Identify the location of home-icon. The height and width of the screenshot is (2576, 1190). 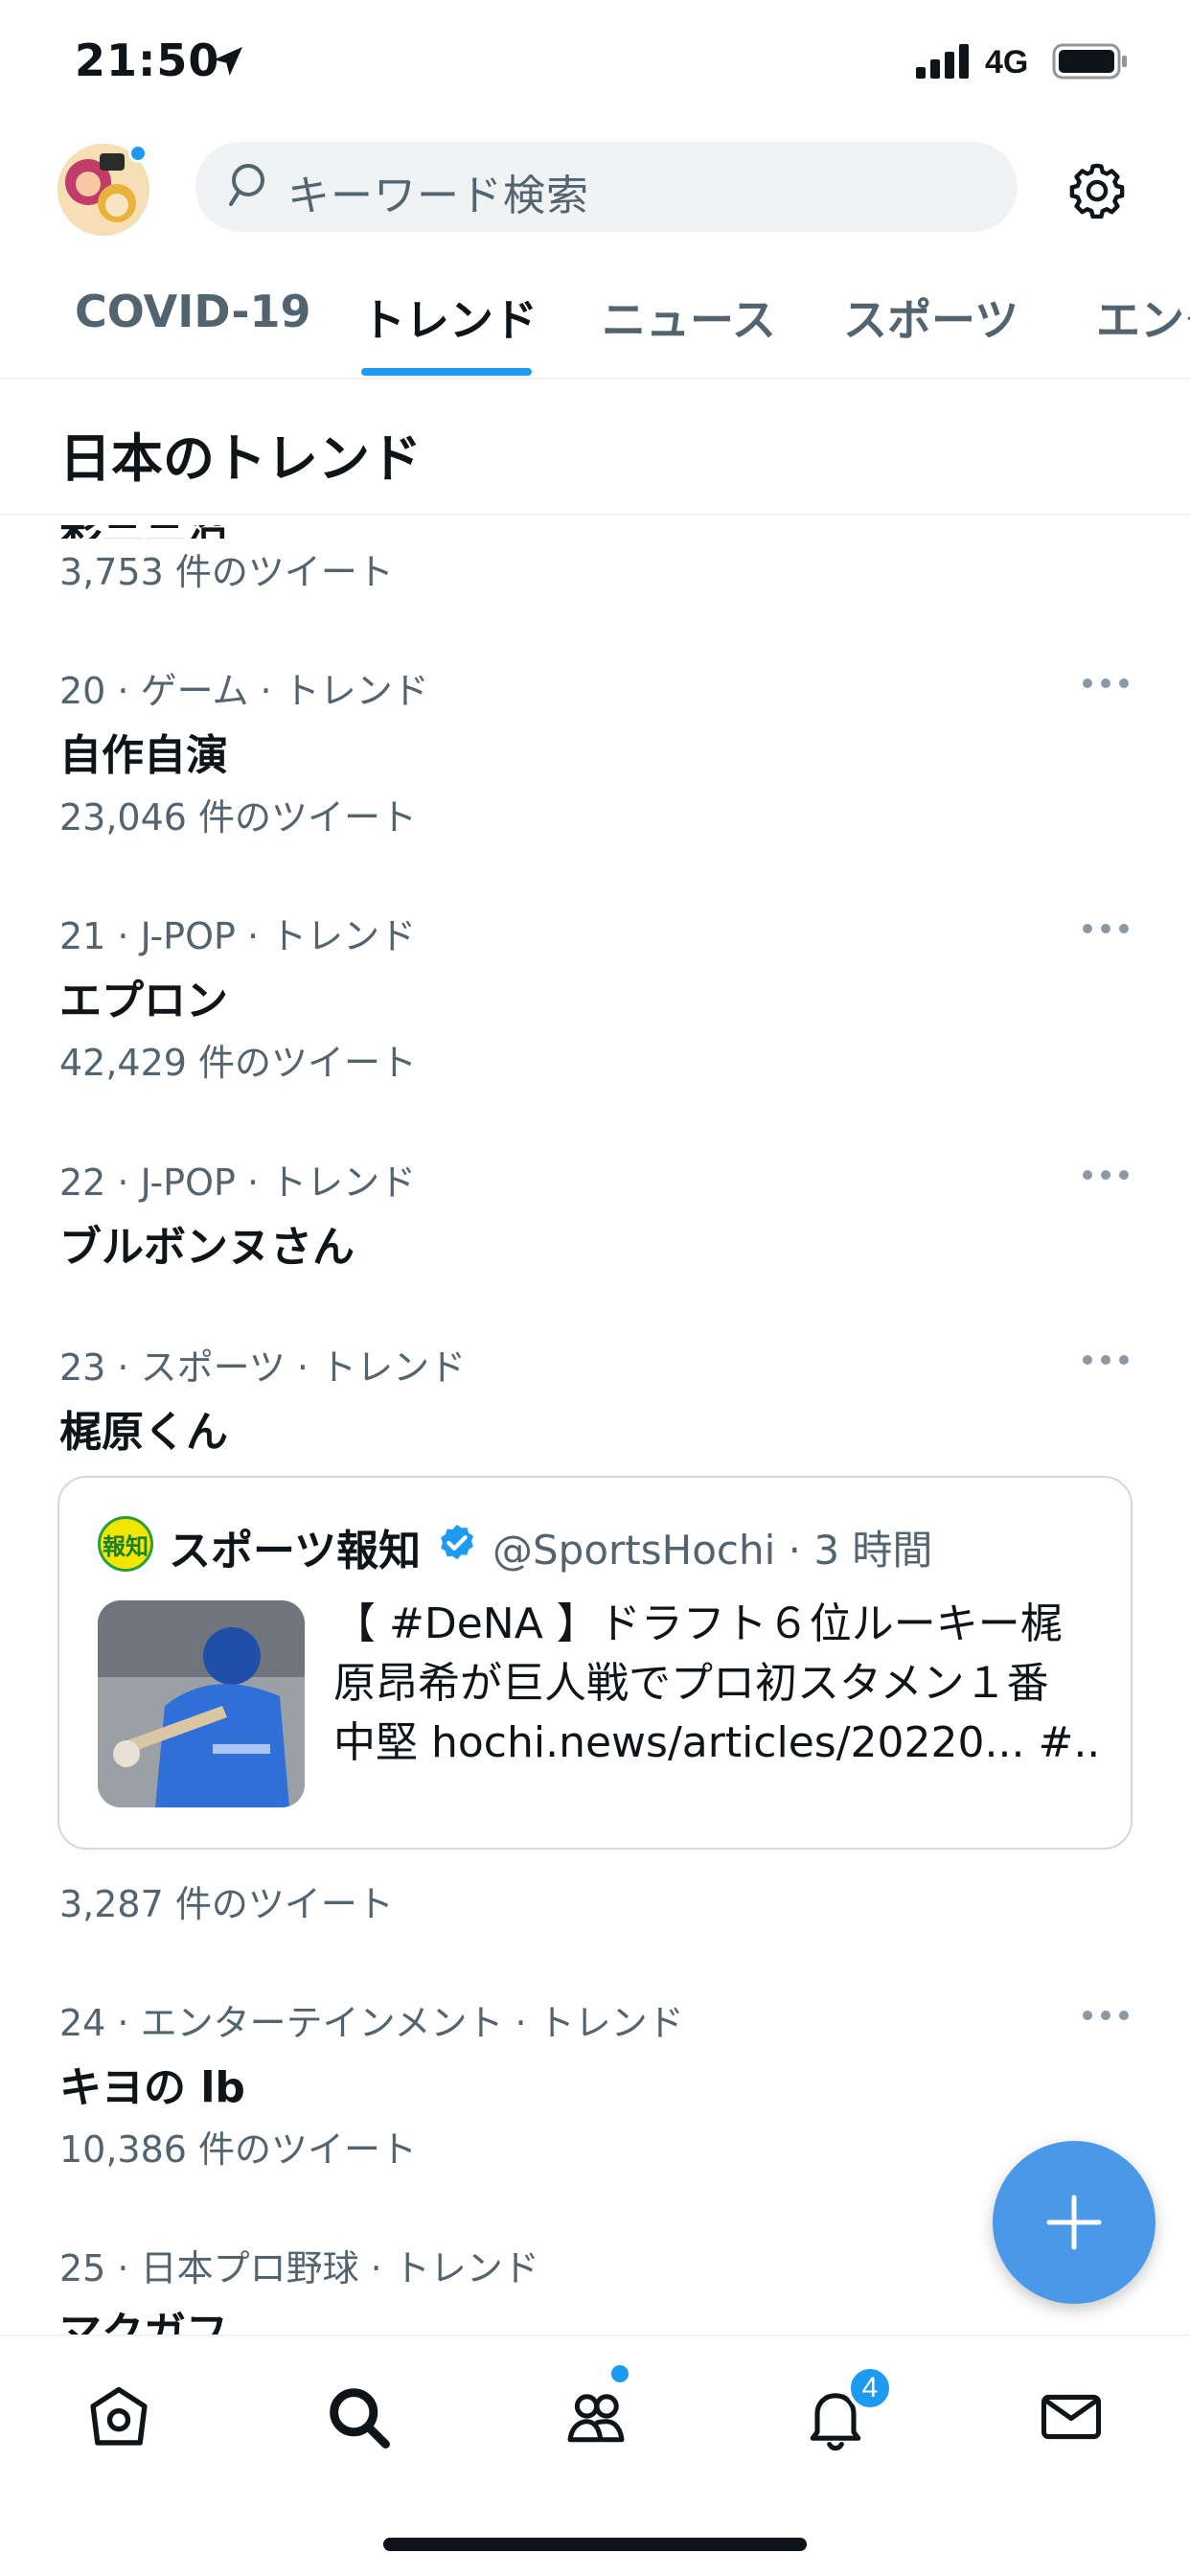
(119, 2416).